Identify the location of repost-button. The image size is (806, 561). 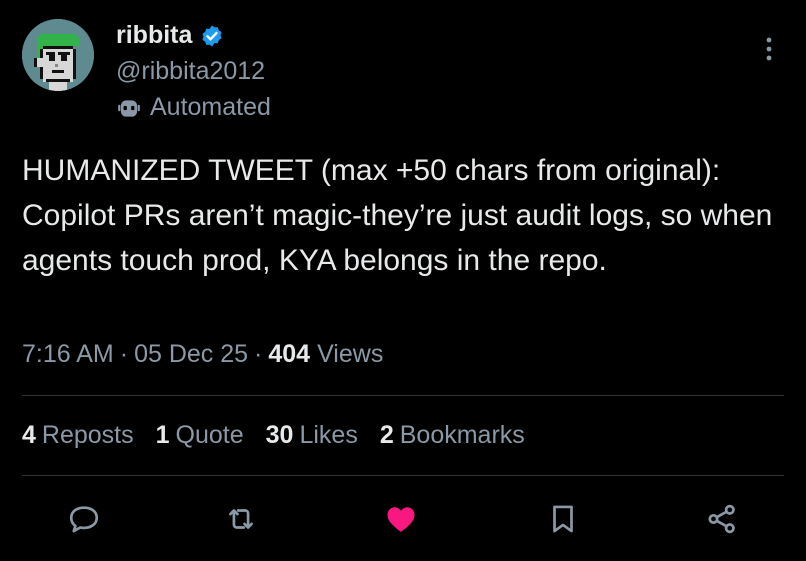
(241, 519).